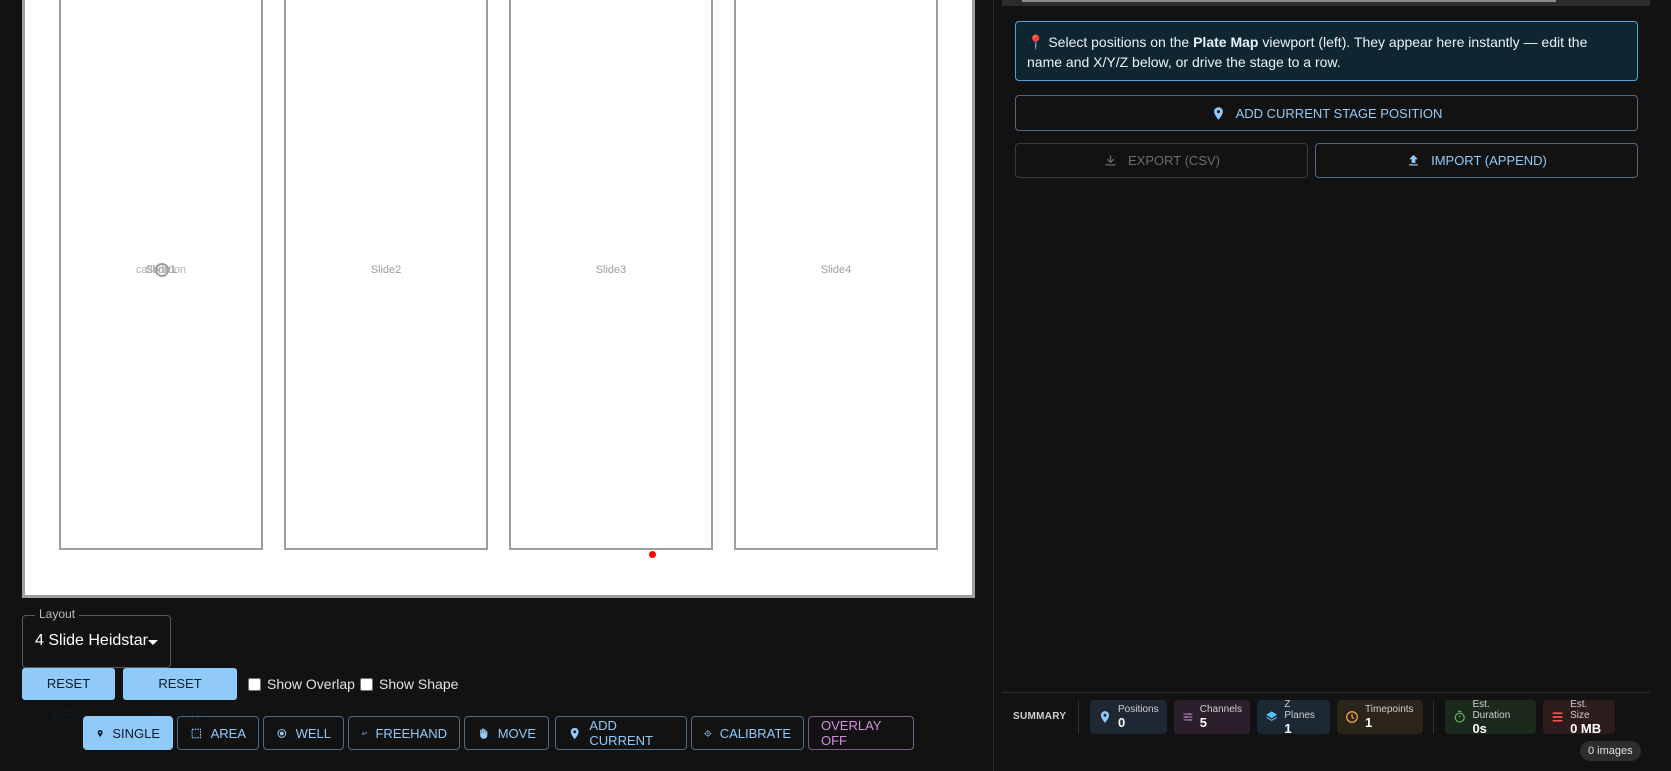 This screenshot has height=771, width=1671. Describe the element at coordinates (282, 733) in the screenshot. I see `well-target-icon` at that location.